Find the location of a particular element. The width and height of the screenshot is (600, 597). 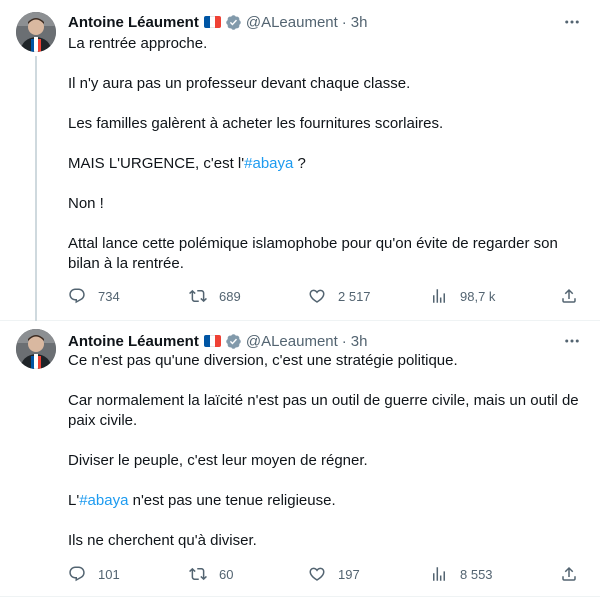

tweet-paragraph: Non ! is located at coordinates (86, 203).